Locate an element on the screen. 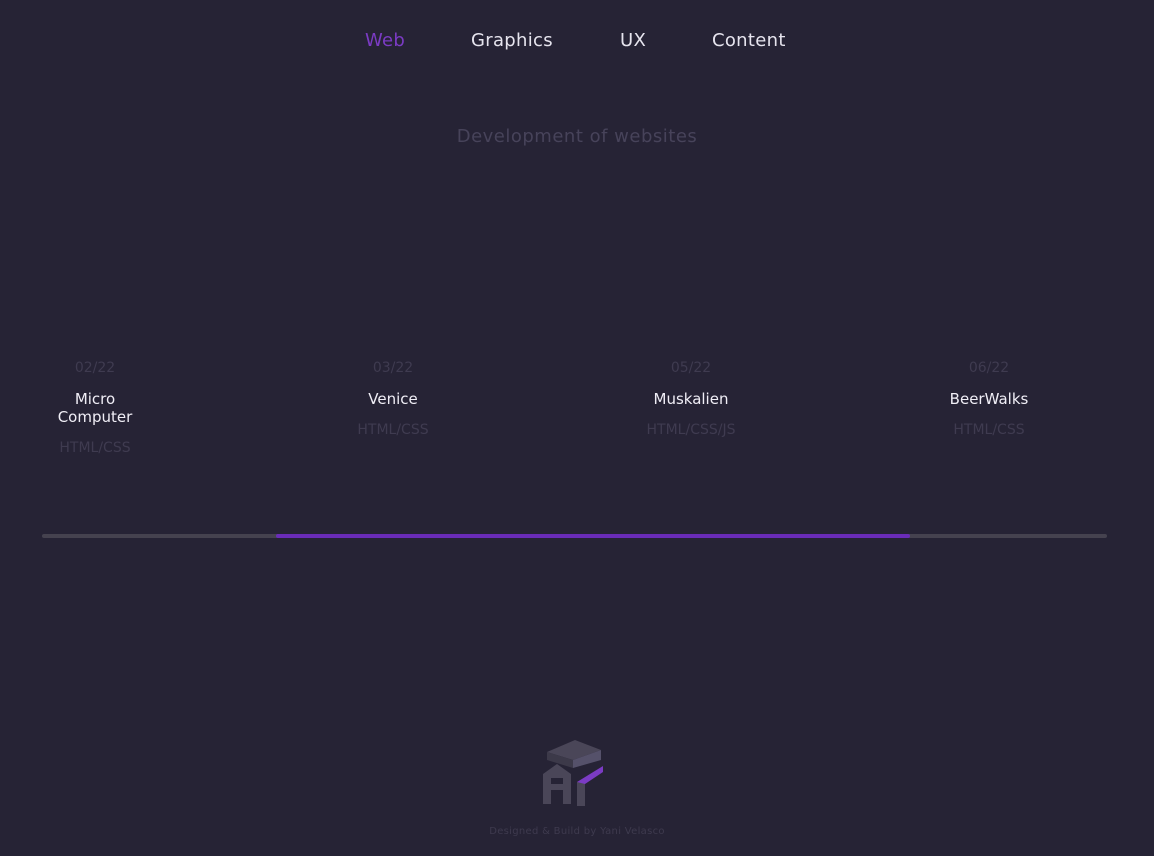 This screenshot has height=856, width=1154. footer-credit: Designed & Build by Yani Velasco is located at coordinates (577, 831).